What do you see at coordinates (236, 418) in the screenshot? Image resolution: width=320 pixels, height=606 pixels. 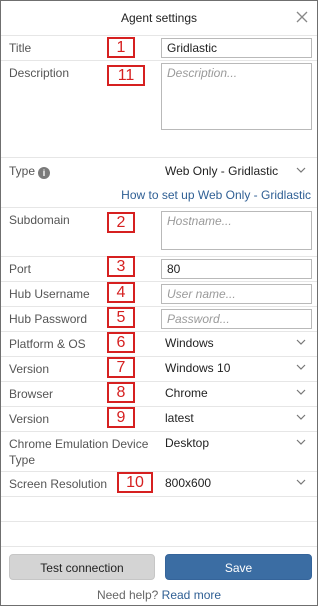 I see `browser-version-select: latest` at bounding box center [236, 418].